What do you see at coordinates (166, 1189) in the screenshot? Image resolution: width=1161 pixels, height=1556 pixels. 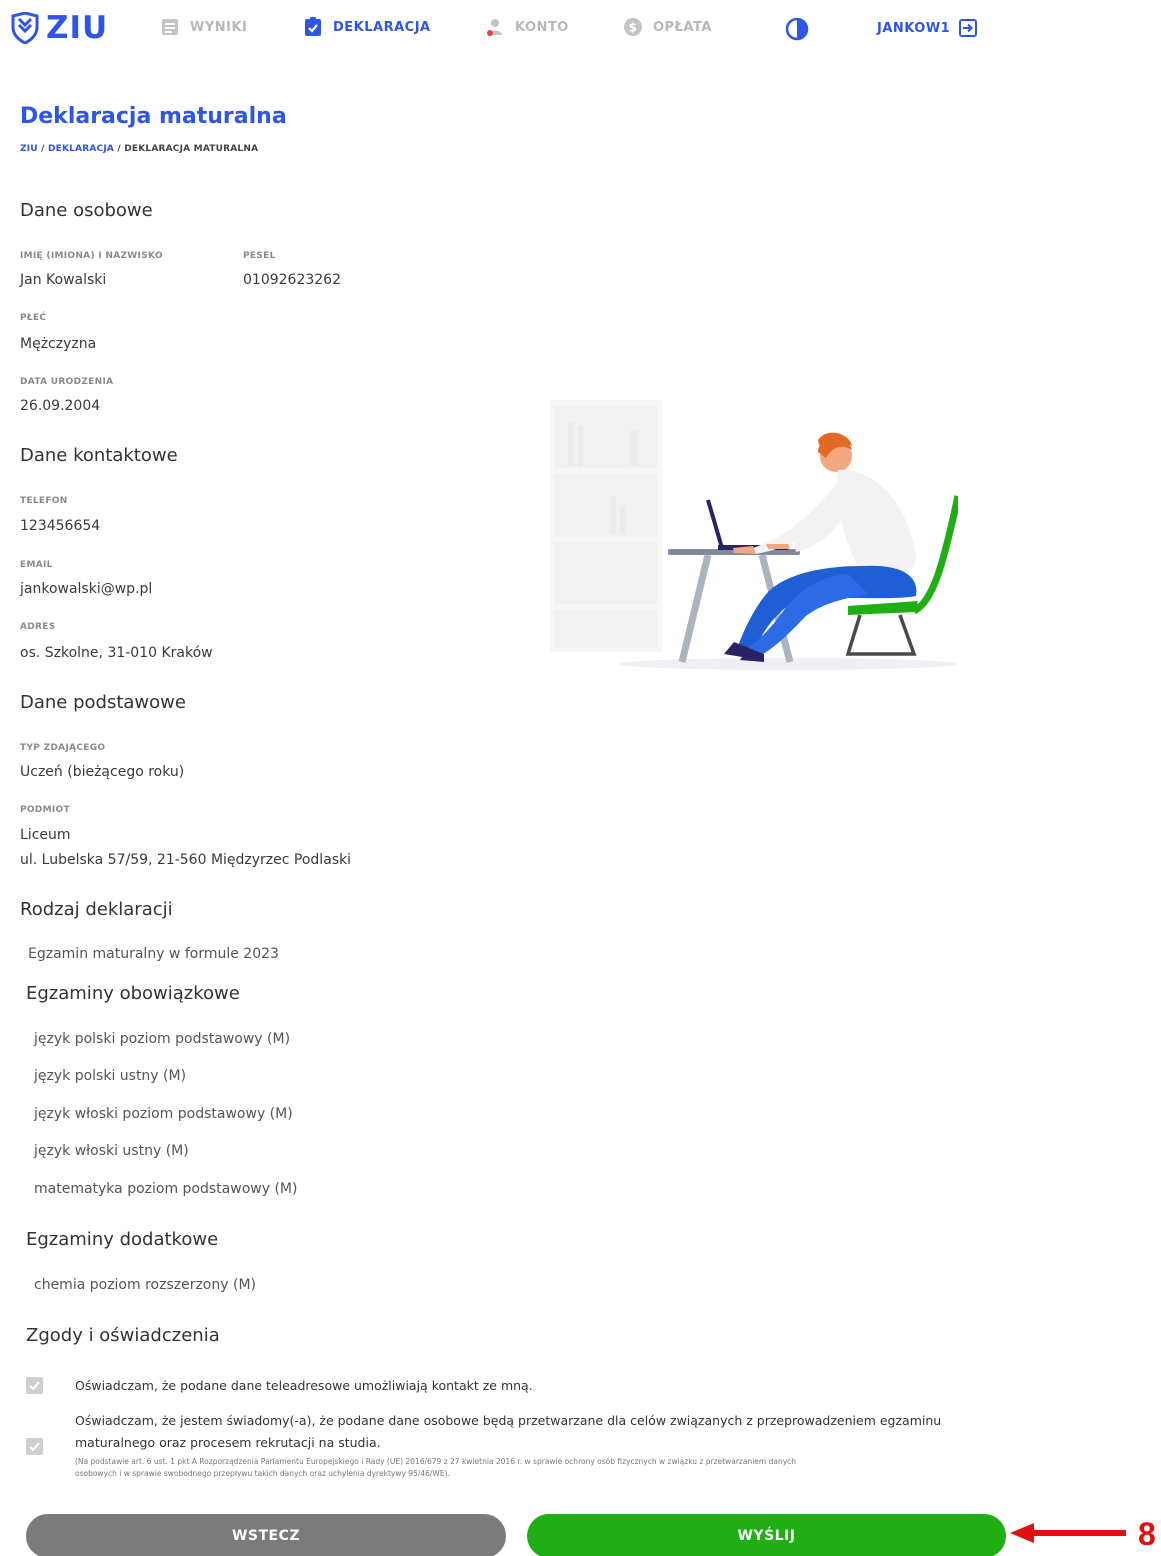 I see `list-item: matematyka poziom podstawowy (M)` at bounding box center [166, 1189].